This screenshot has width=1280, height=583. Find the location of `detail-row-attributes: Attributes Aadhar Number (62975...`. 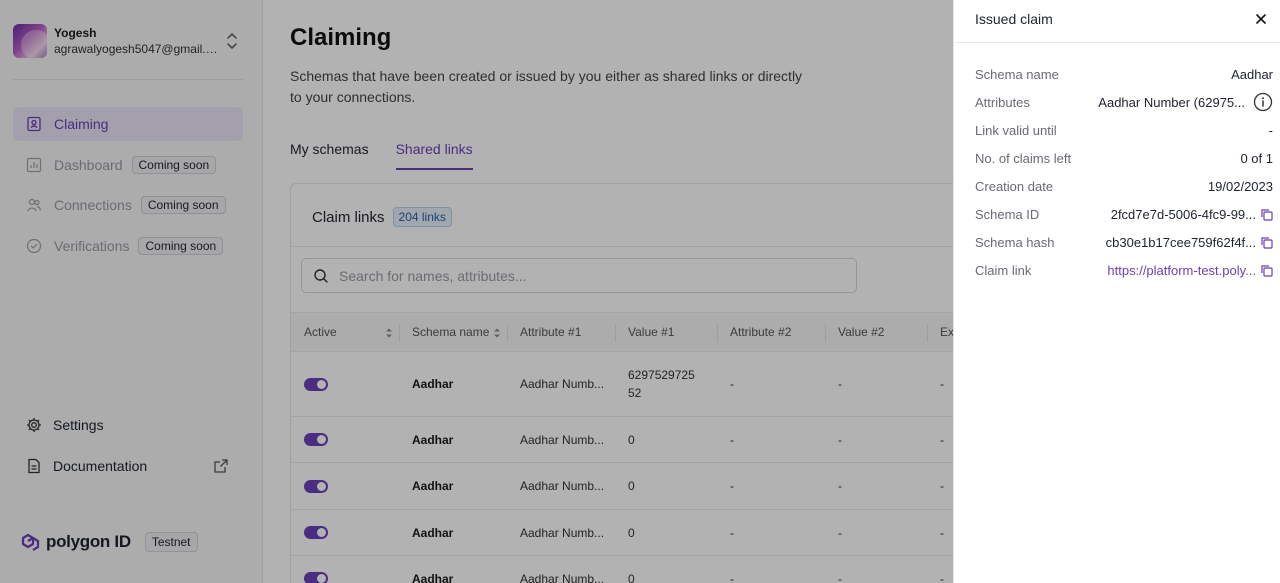

detail-row-attributes: Attributes Aadhar Number (62975... is located at coordinates (1124, 102).